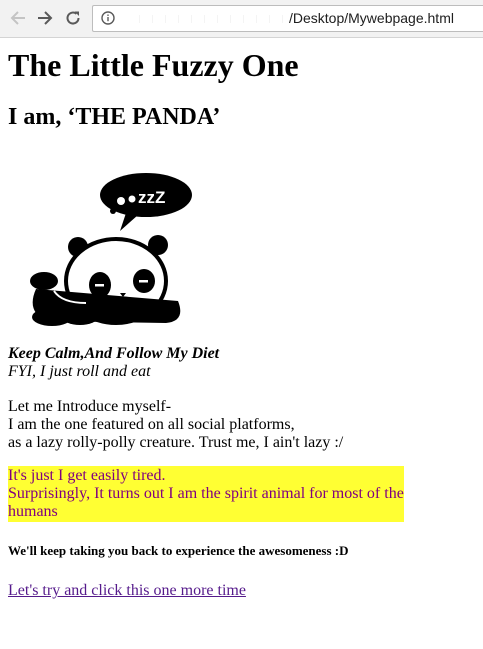 The image size is (483, 649). I want to click on reload-button, so click(73, 18).